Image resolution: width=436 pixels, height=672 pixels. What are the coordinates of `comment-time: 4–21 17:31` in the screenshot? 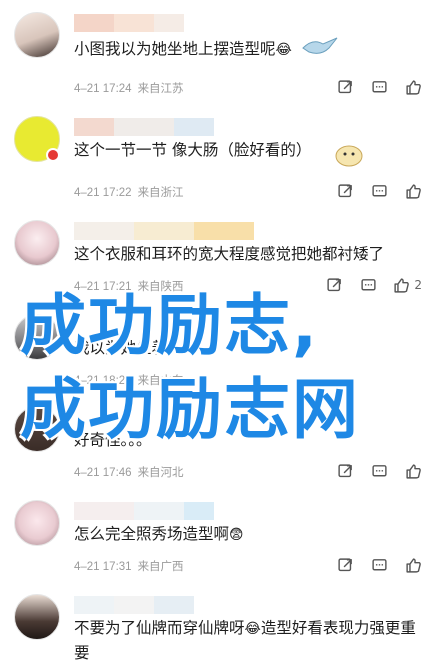 It's located at (103, 567).